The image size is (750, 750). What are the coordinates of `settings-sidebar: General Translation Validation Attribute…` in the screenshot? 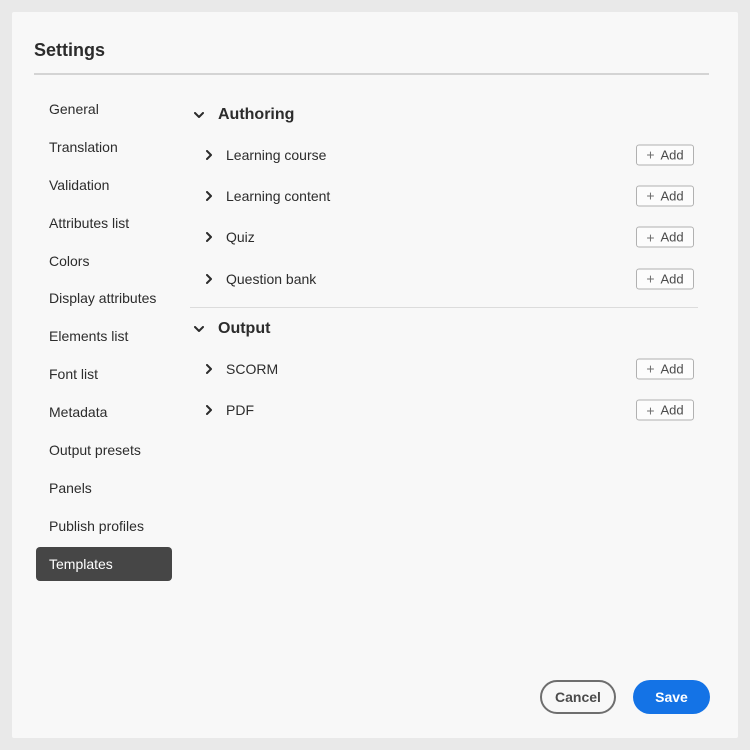 It's located at (104, 338).